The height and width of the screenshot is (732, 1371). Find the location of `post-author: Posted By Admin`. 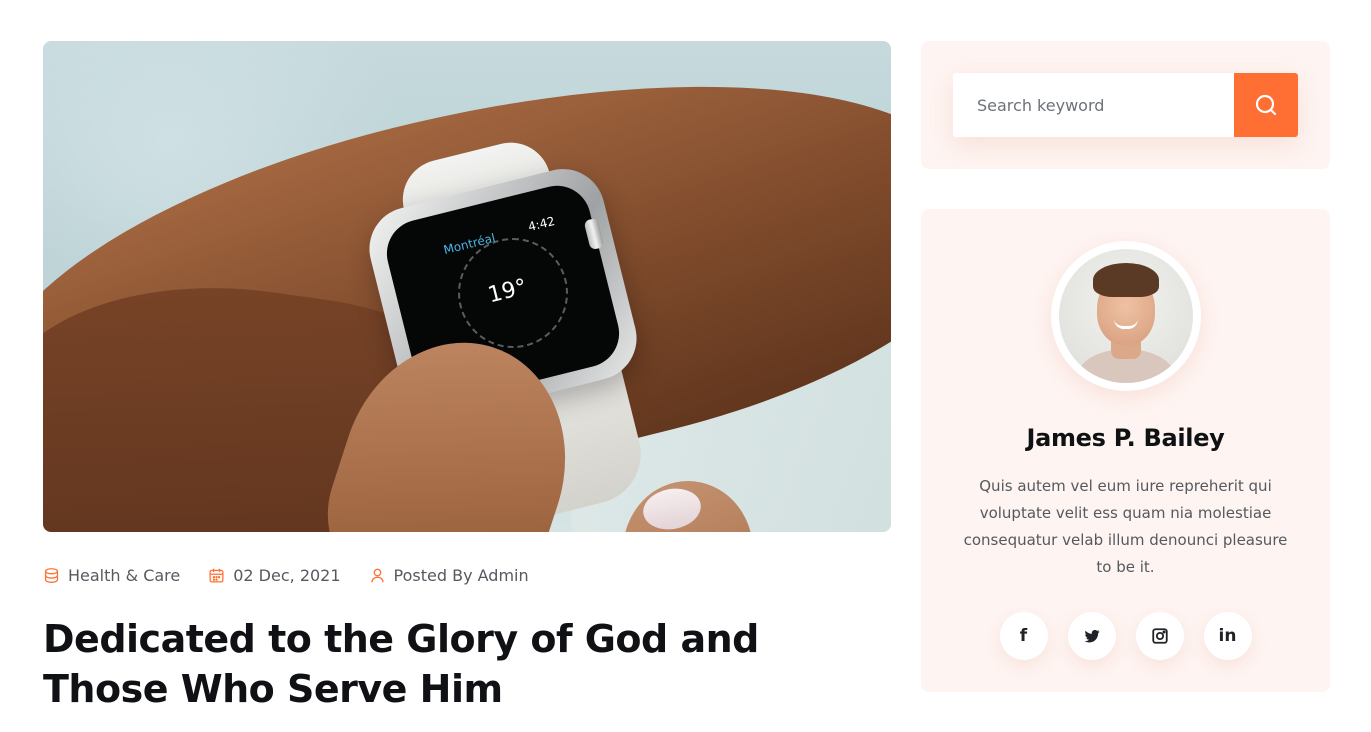

post-author: Posted By Admin is located at coordinates (449, 575).